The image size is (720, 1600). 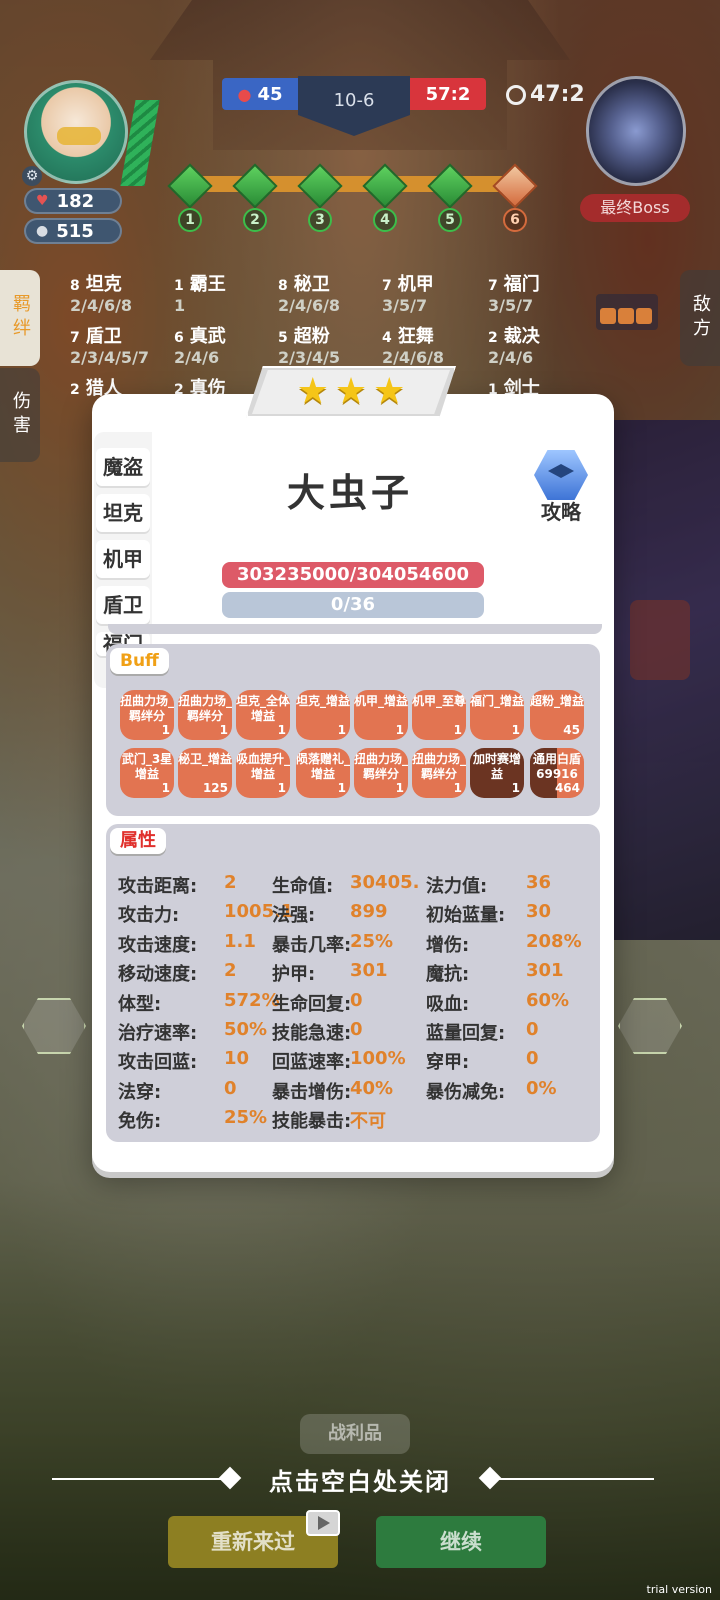 What do you see at coordinates (190, 220) in the screenshot?
I see `stage-number: 1` at bounding box center [190, 220].